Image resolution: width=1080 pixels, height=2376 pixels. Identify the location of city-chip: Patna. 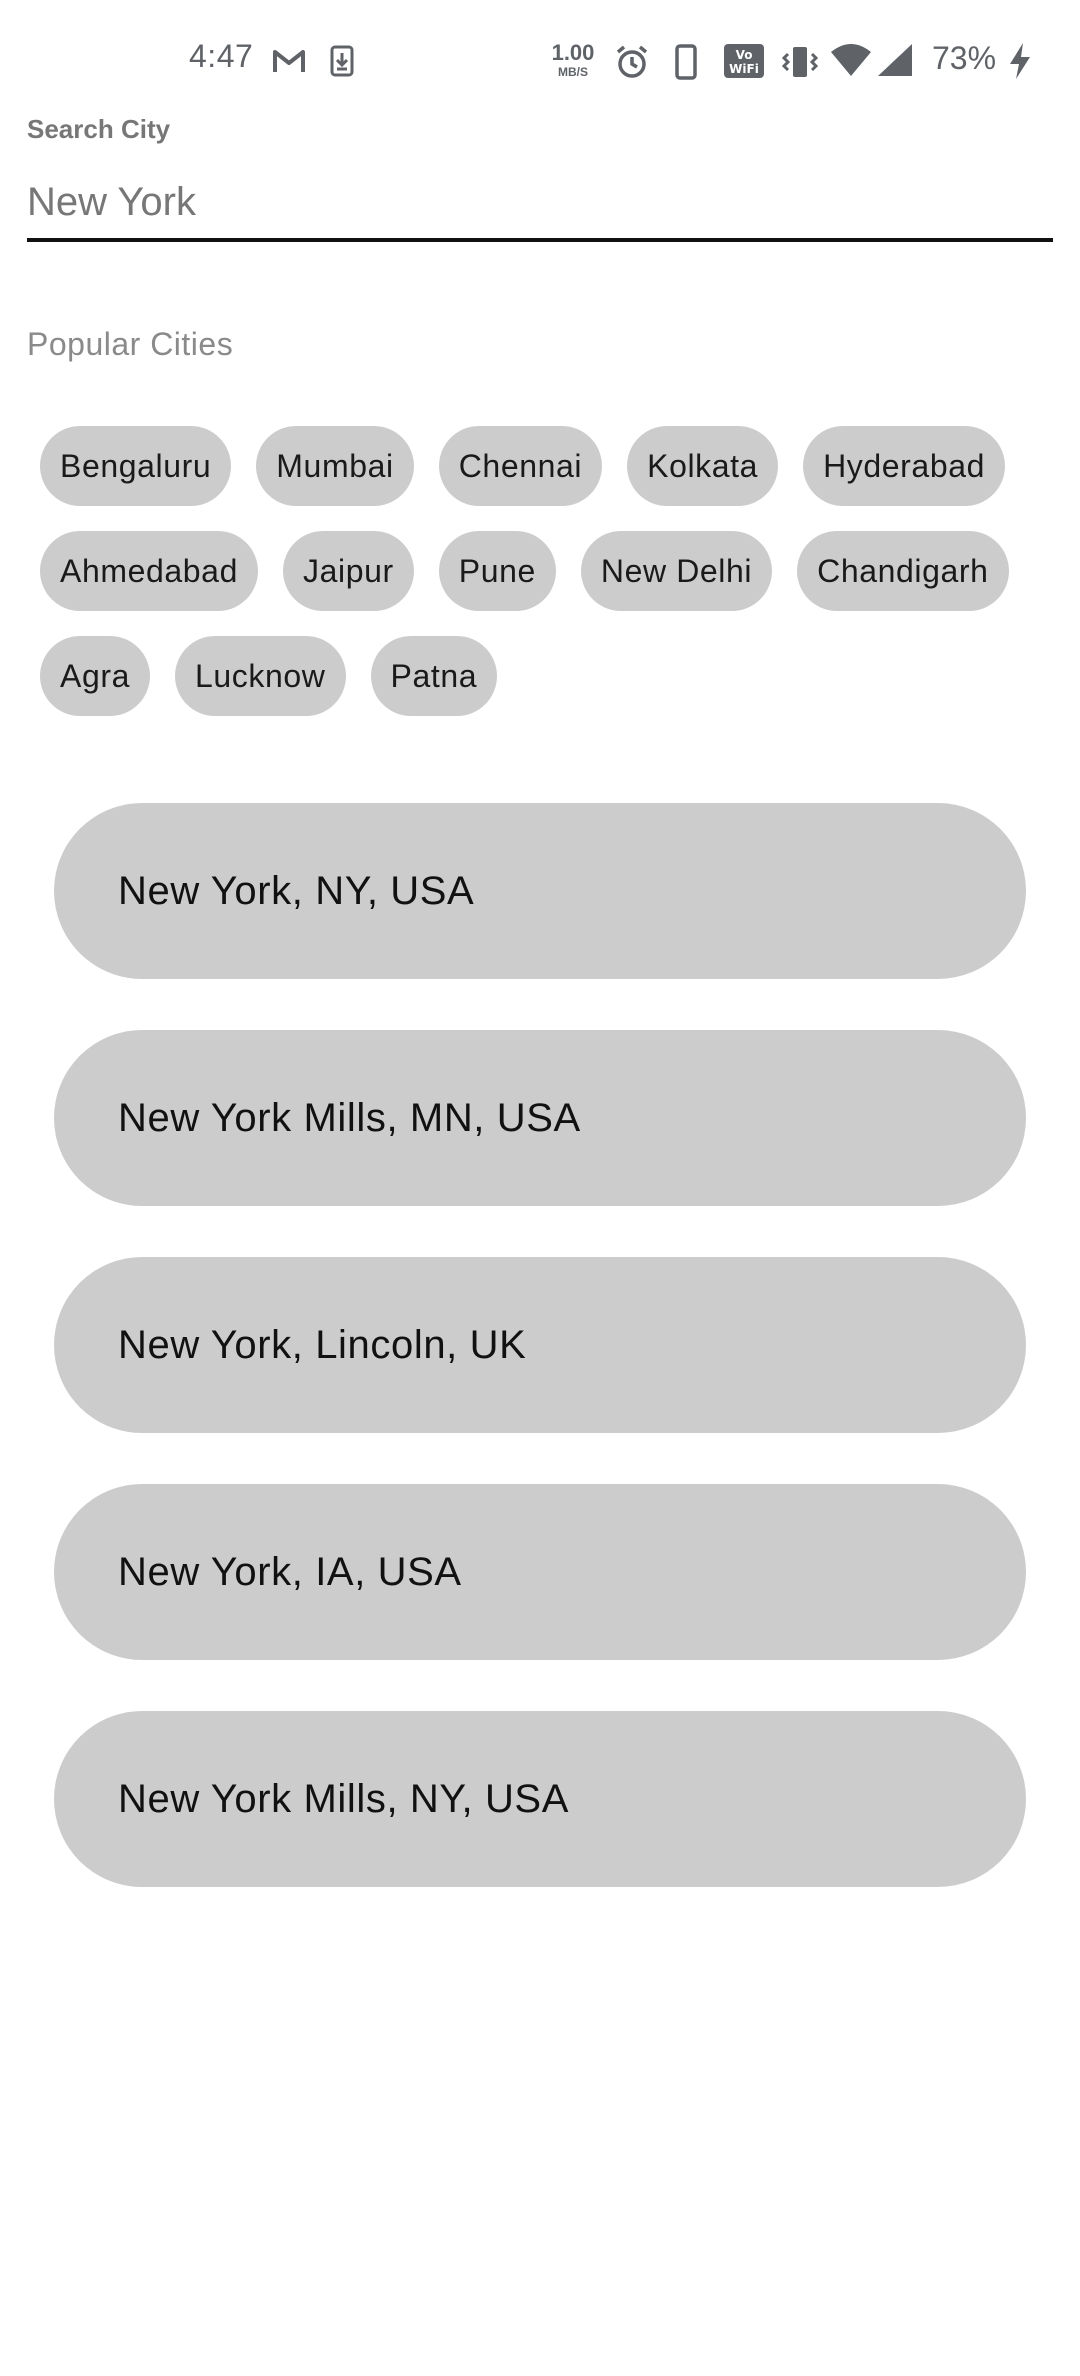
(434, 676).